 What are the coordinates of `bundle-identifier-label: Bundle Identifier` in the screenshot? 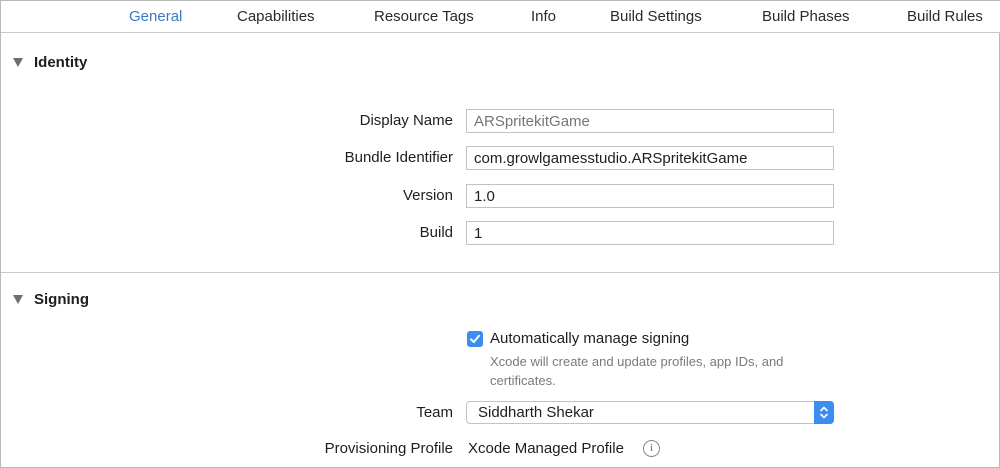 It's located at (398, 157).